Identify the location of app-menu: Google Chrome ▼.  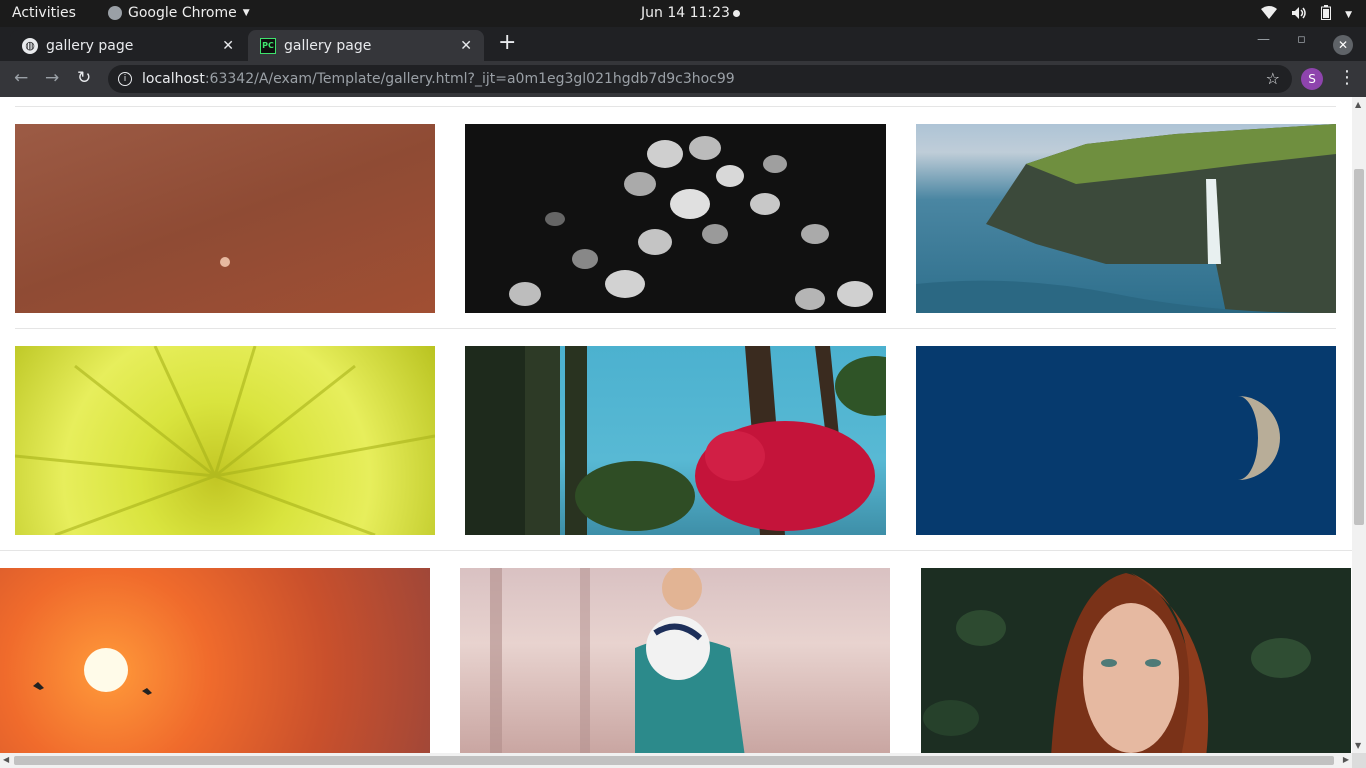
(179, 13).